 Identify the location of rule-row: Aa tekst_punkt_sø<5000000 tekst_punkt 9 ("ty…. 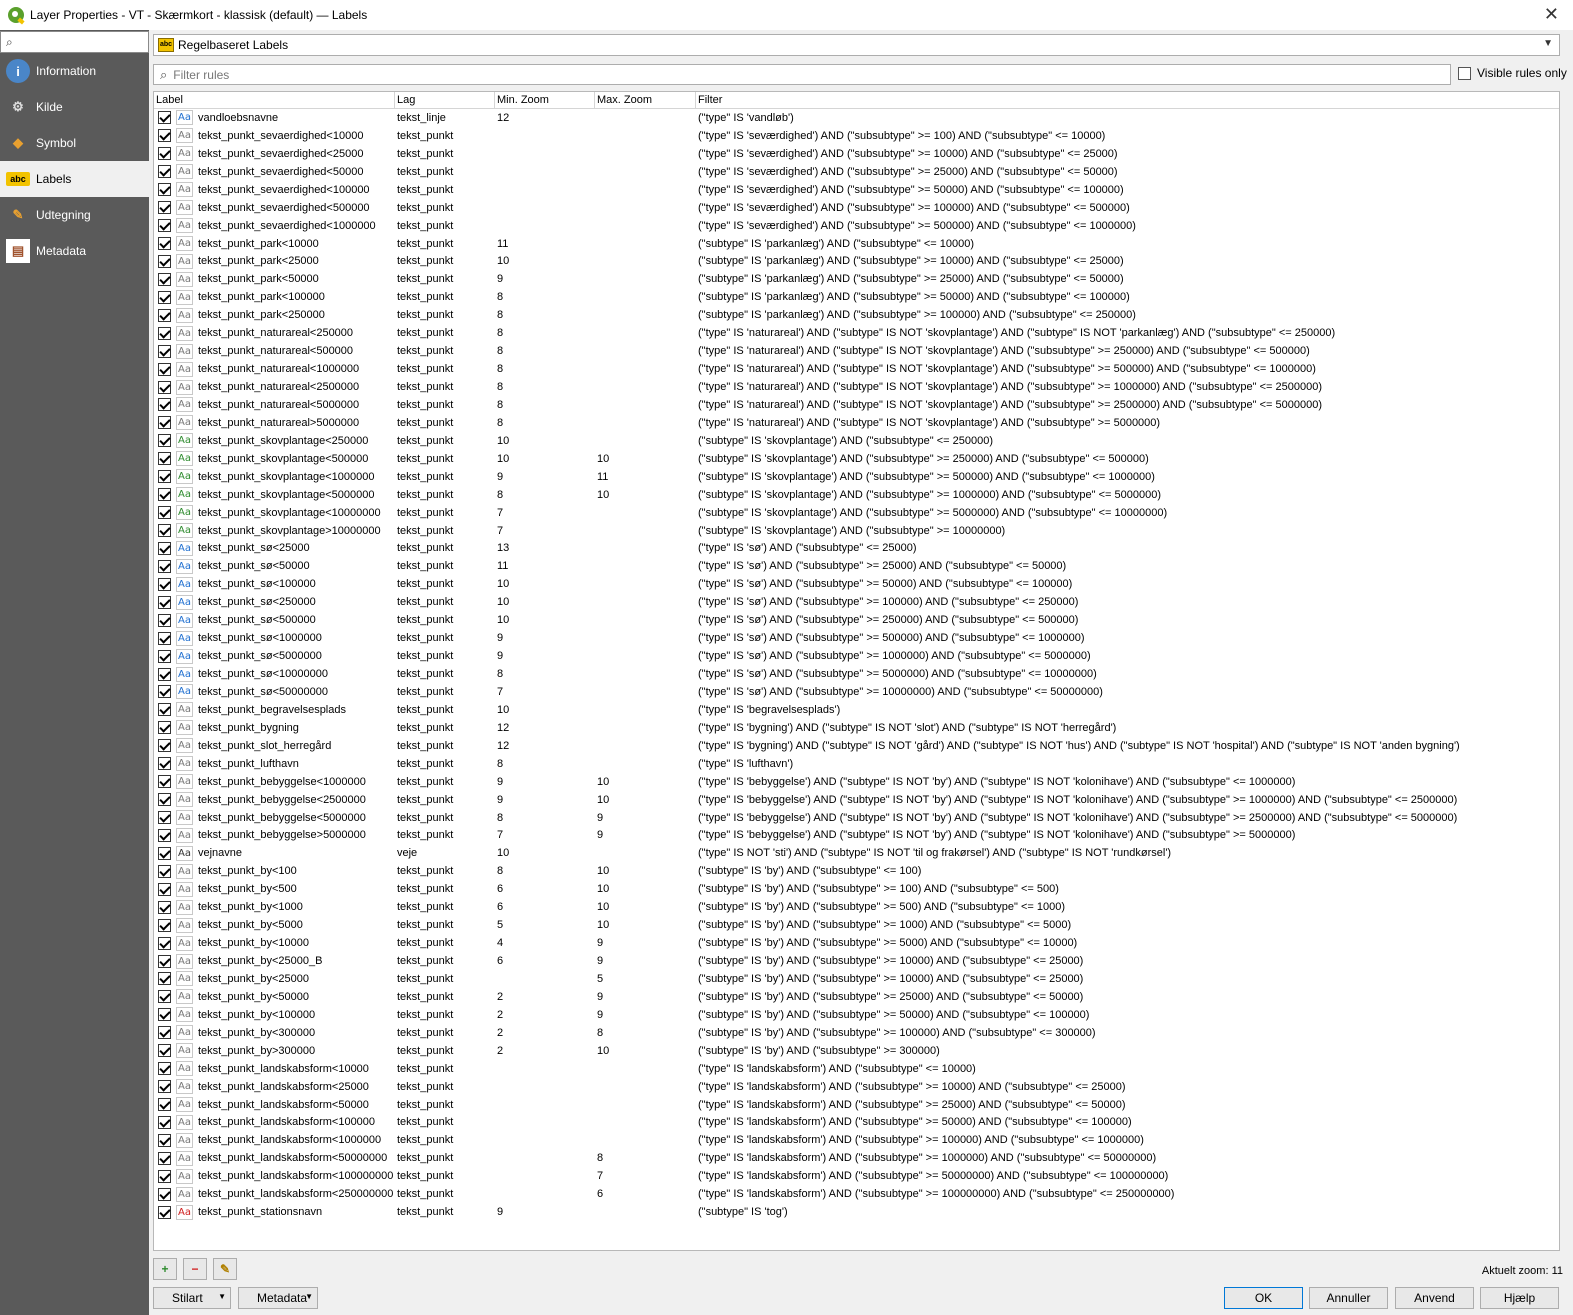
(856, 656).